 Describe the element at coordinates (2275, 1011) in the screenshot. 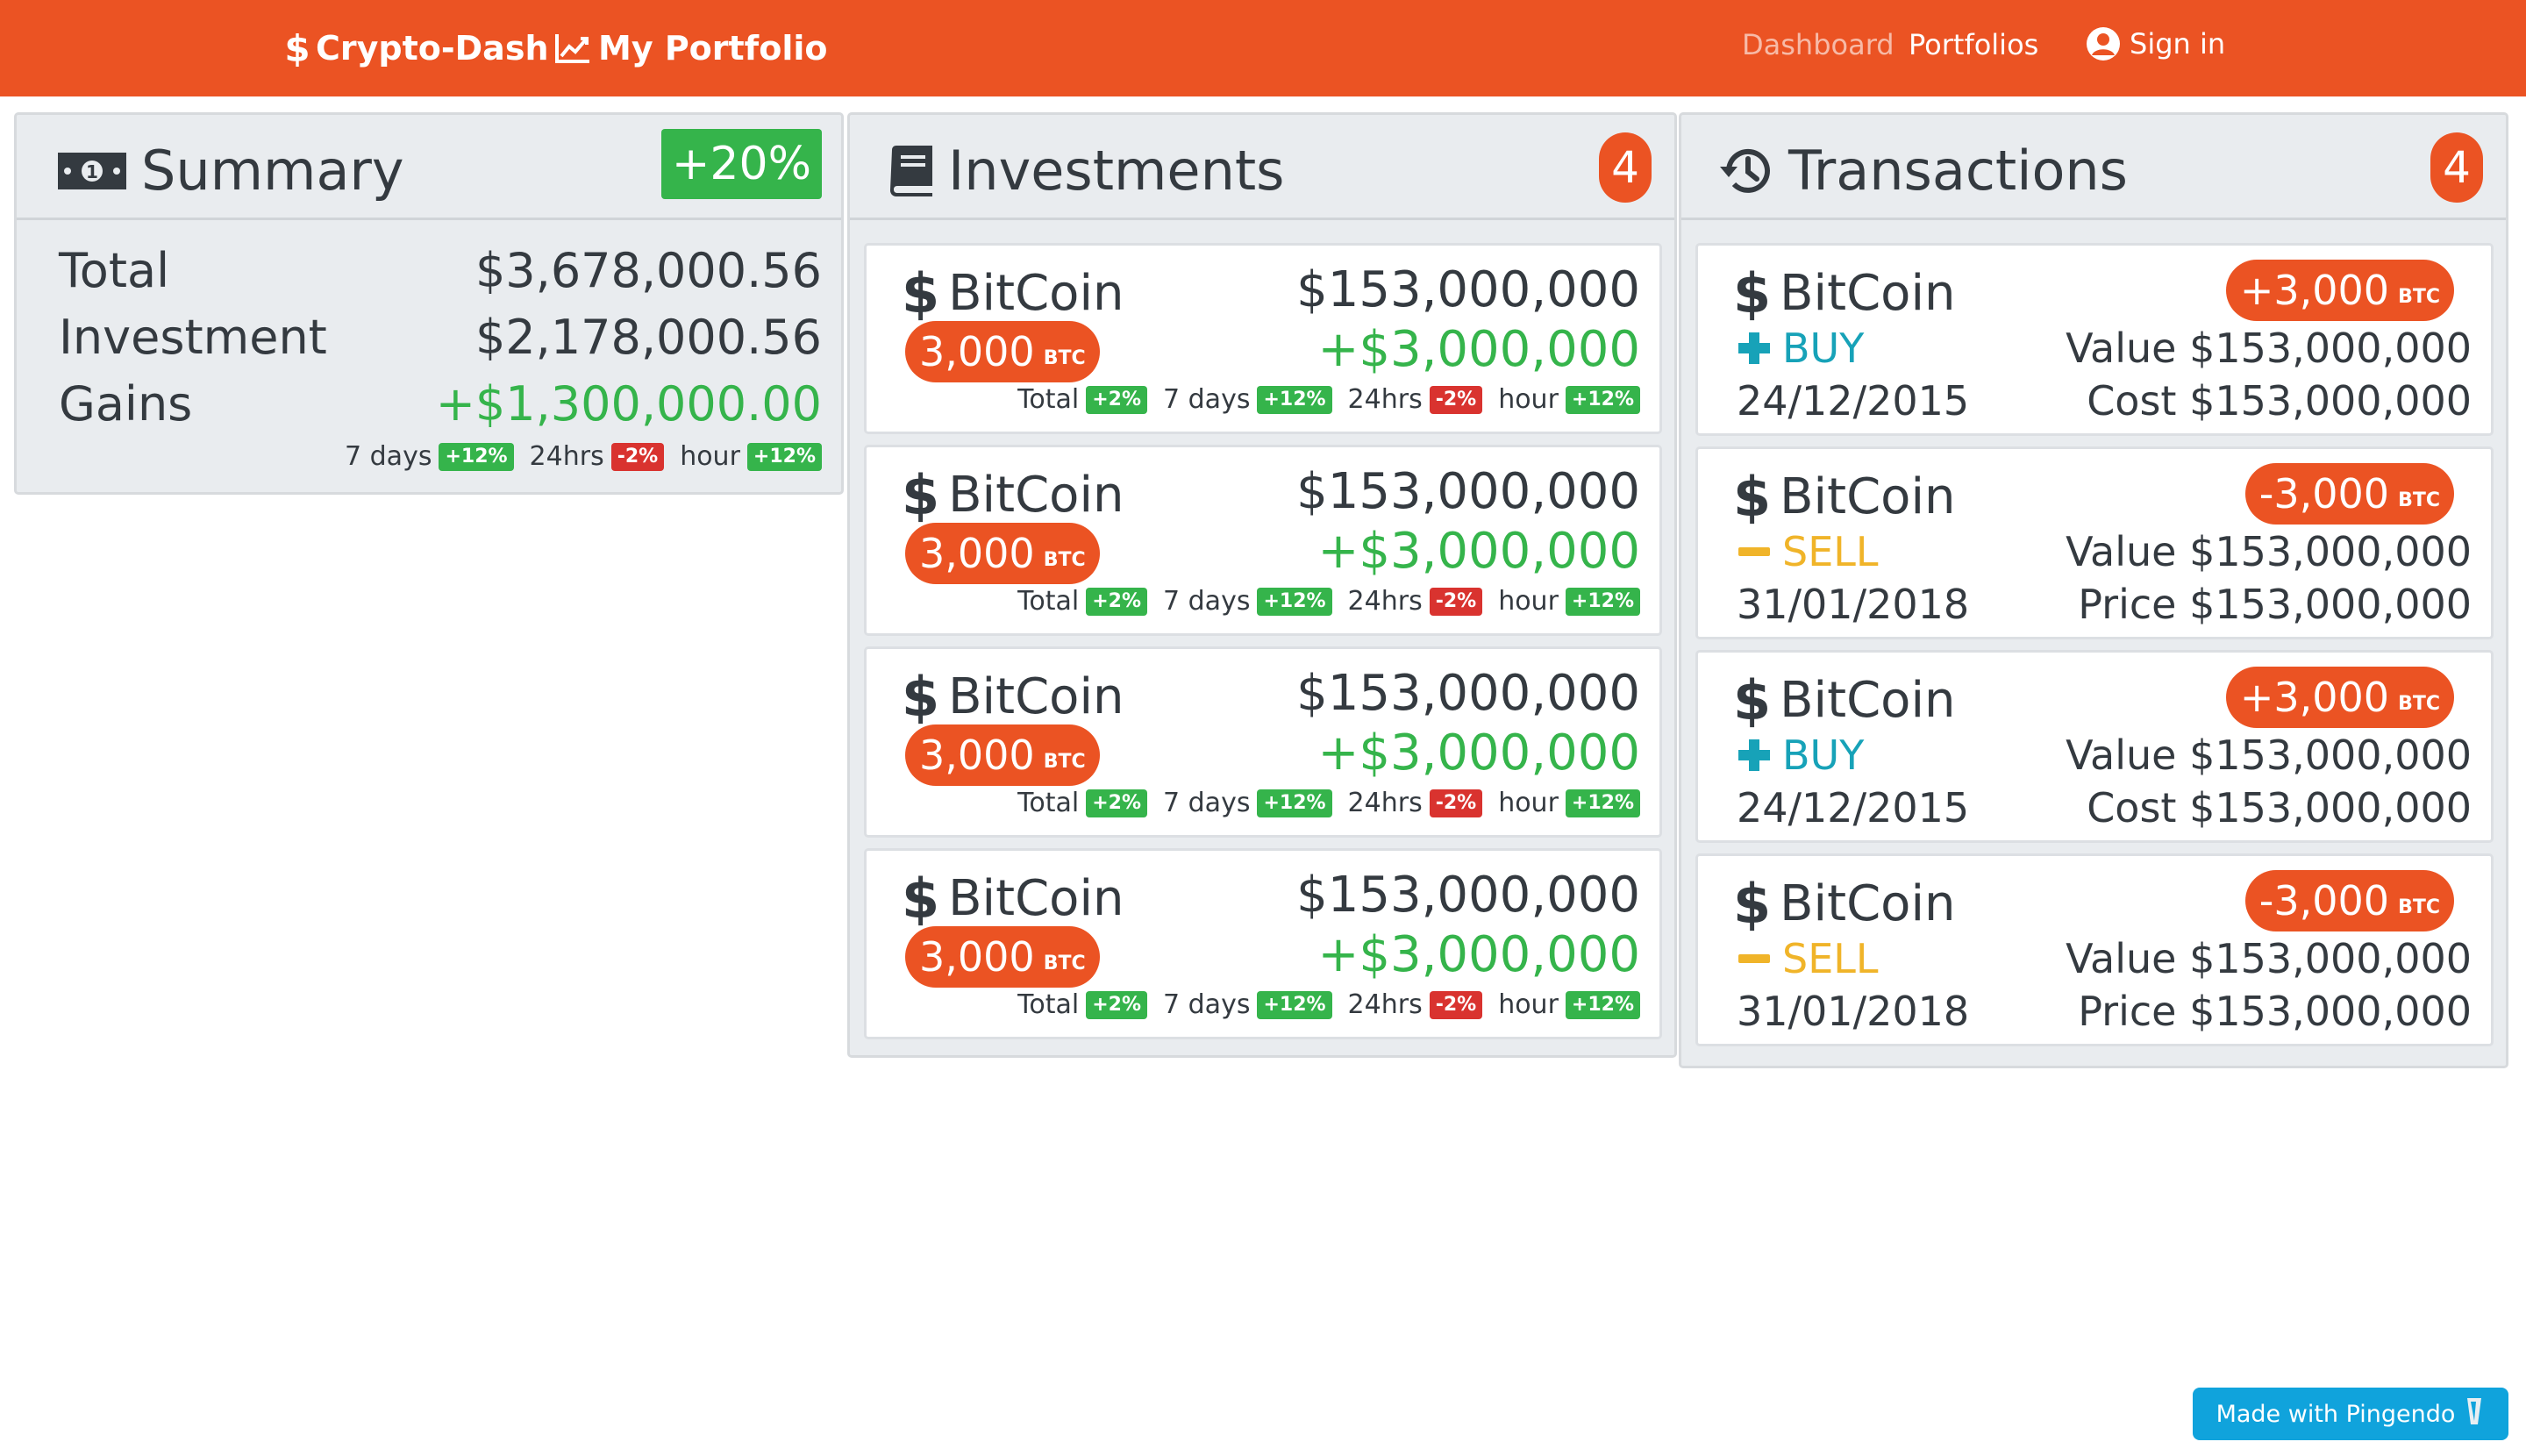

I see `transaction-cost-row: Price $153,000,000` at that location.